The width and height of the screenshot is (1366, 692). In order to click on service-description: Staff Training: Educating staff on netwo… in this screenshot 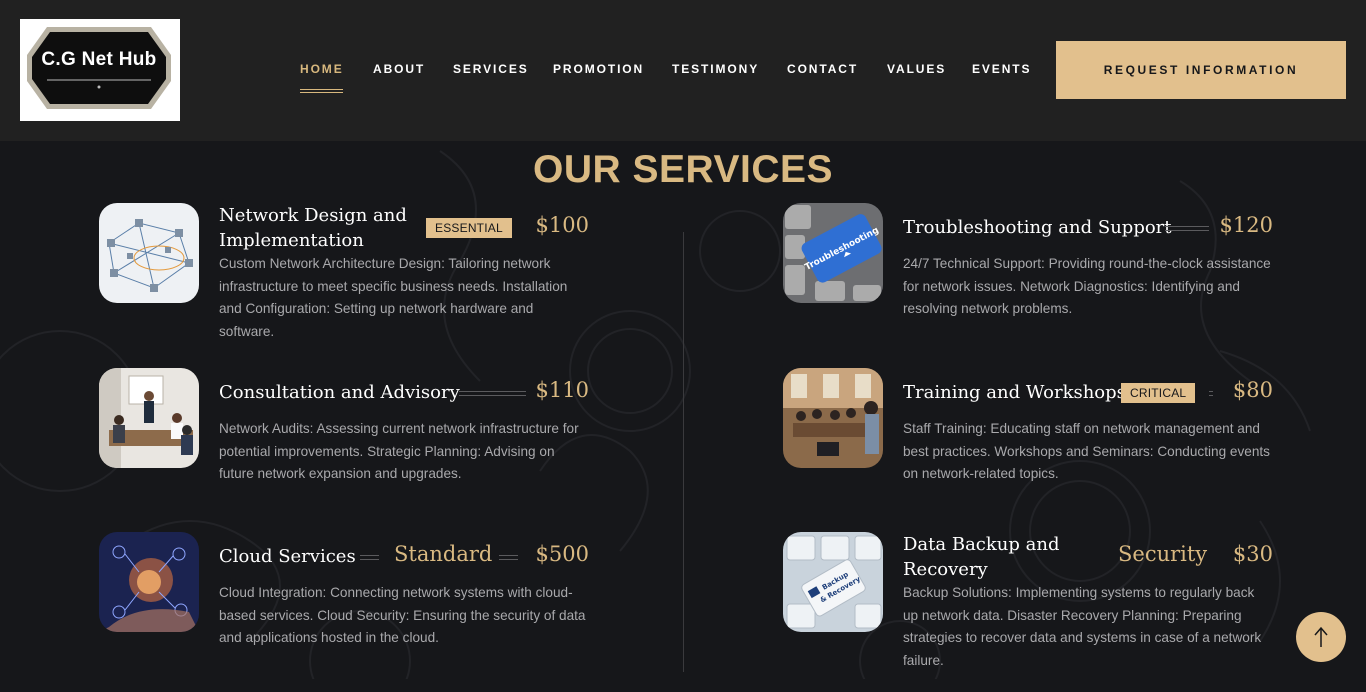, I will do `click(1086, 451)`.